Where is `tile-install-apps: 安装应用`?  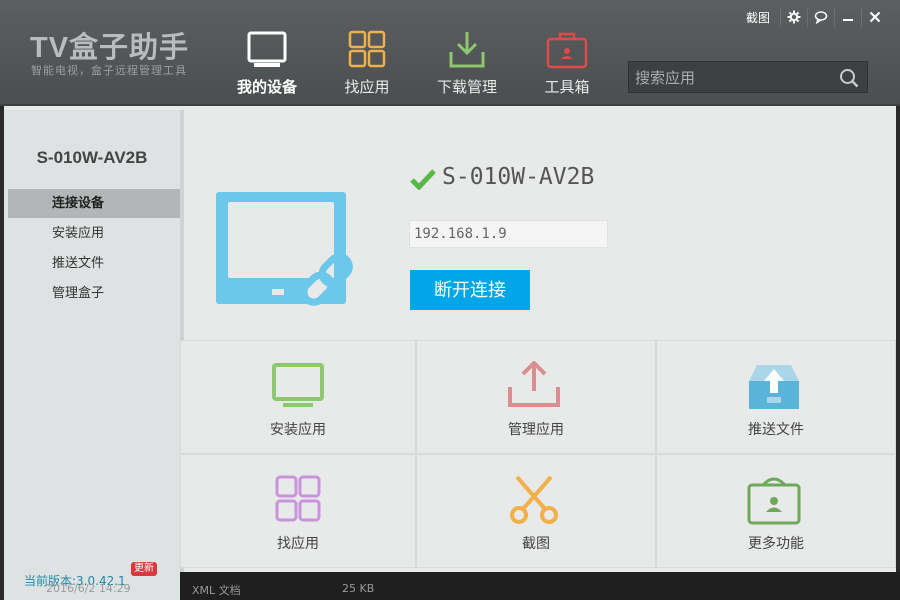 tile-install-apps: 安装应用 is located at coordinates (298, 397).